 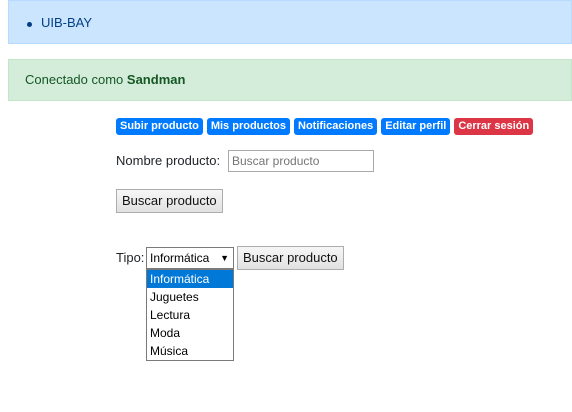 What do you see at coordinates (190, 297) in the screenshot?
I see `type-option-juguetes: Juguetes` at bounding box center [190, 297].